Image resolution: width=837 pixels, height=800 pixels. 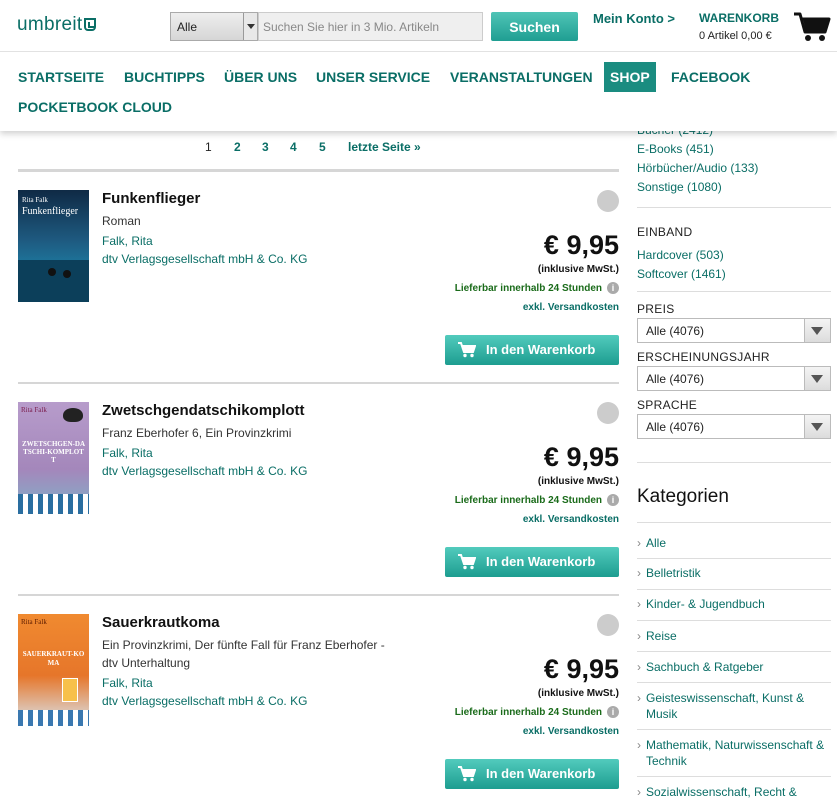 I want to click on shopping-cart-icon, so click(x=812, y=27).